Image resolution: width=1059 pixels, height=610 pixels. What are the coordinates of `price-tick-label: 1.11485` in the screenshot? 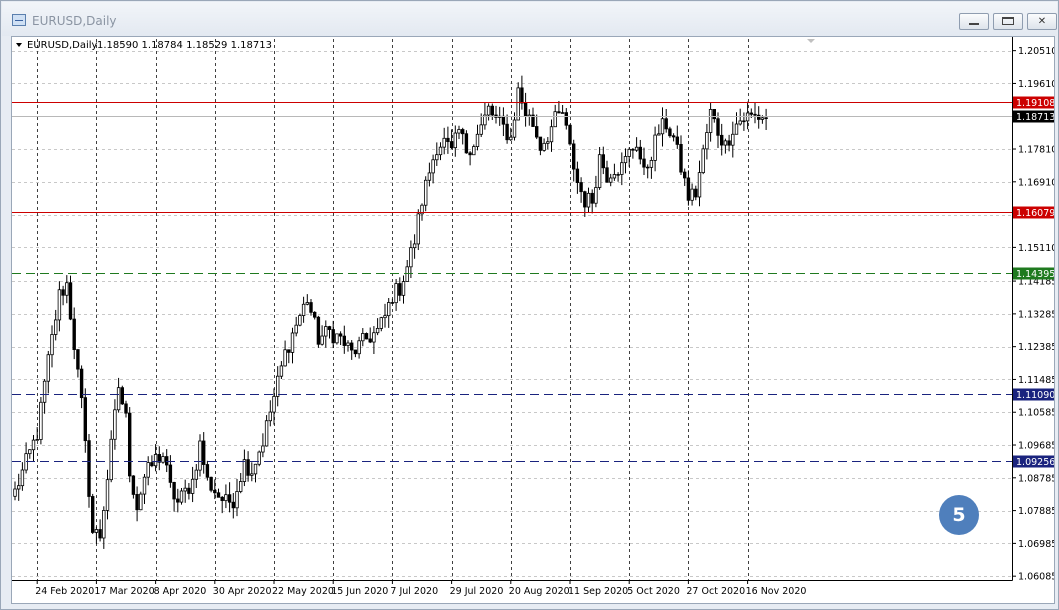 It's located at (1036, 380).